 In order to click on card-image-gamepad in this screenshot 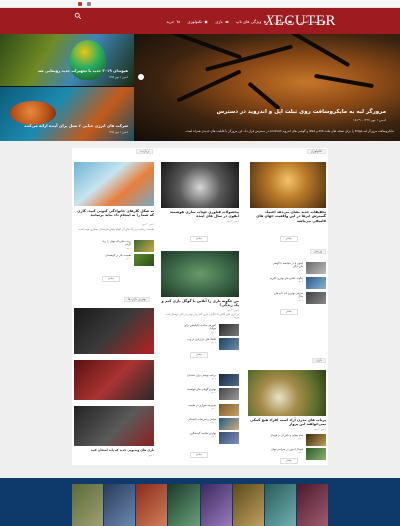, I will do `click(200, 274)`.